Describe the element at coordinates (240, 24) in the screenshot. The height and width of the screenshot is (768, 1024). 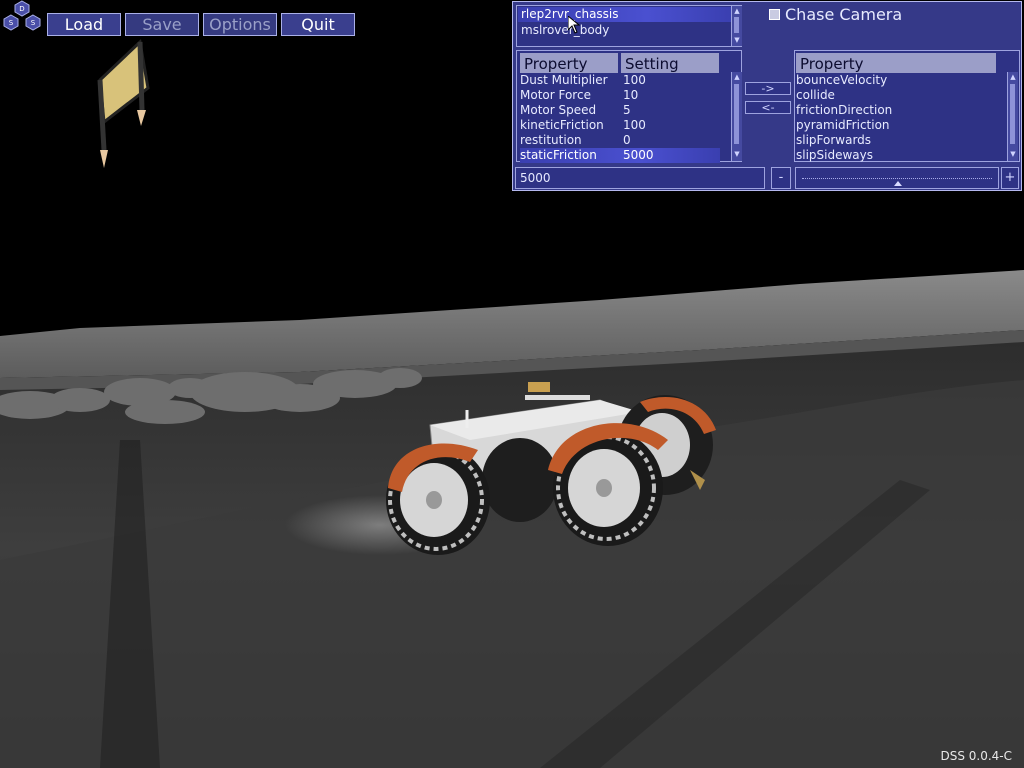
I see `options-button: Options` at that location.